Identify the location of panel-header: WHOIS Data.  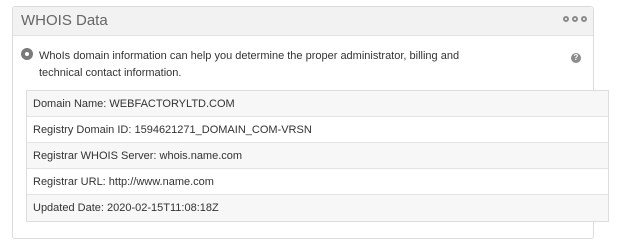
(303, 21).